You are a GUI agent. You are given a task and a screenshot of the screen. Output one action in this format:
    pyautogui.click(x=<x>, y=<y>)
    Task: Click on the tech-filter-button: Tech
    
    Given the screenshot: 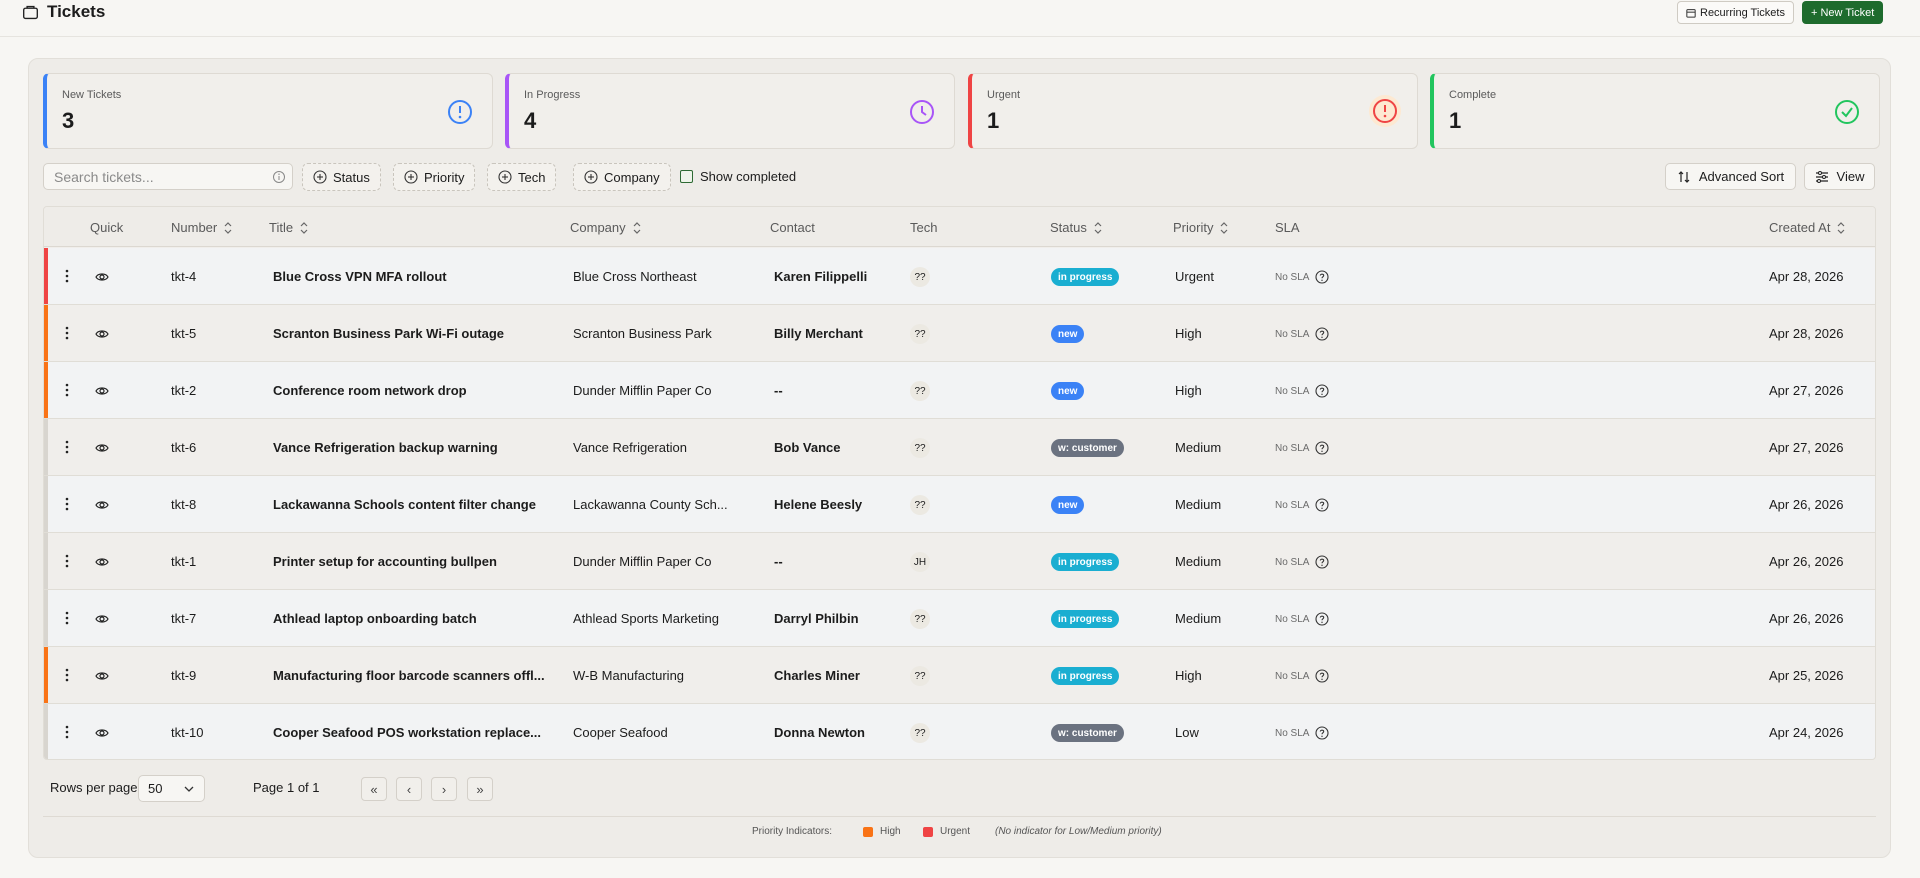 What is the action you would take?
    pyautogui.click(x=522, y=177)
    